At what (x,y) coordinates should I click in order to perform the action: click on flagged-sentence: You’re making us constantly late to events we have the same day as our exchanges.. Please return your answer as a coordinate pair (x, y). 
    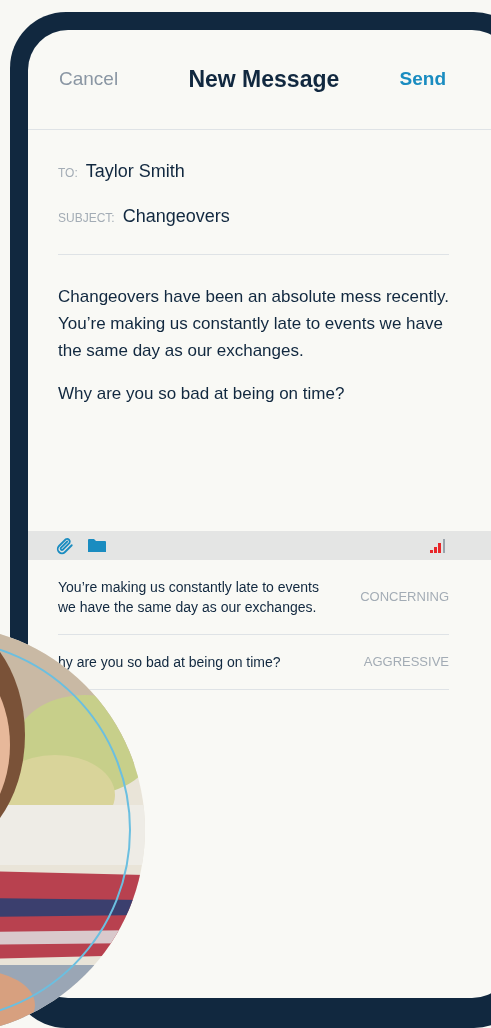
    Looking at the image, I should click on (189, 597).